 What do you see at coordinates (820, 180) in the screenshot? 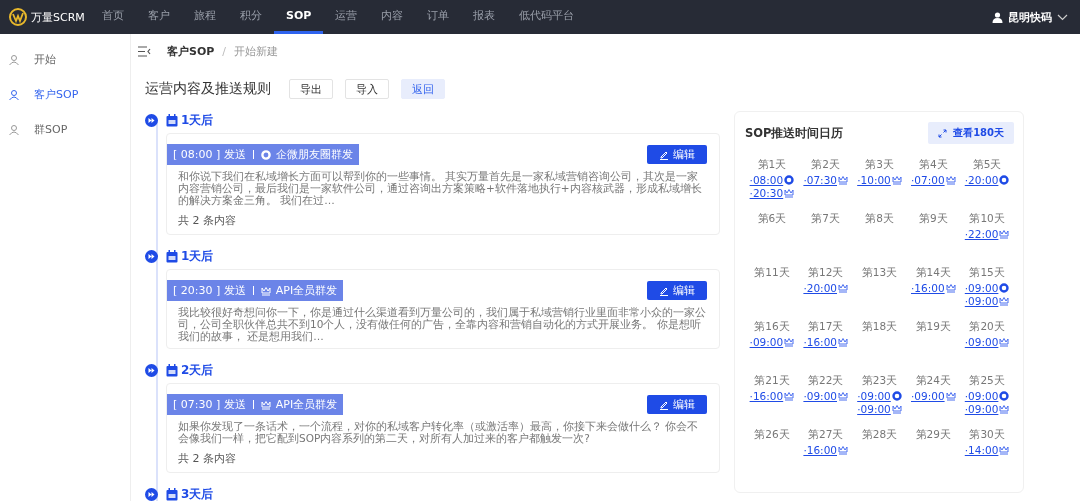
I see `push-time-link: ·07:30` at bounding box center [820, 180].